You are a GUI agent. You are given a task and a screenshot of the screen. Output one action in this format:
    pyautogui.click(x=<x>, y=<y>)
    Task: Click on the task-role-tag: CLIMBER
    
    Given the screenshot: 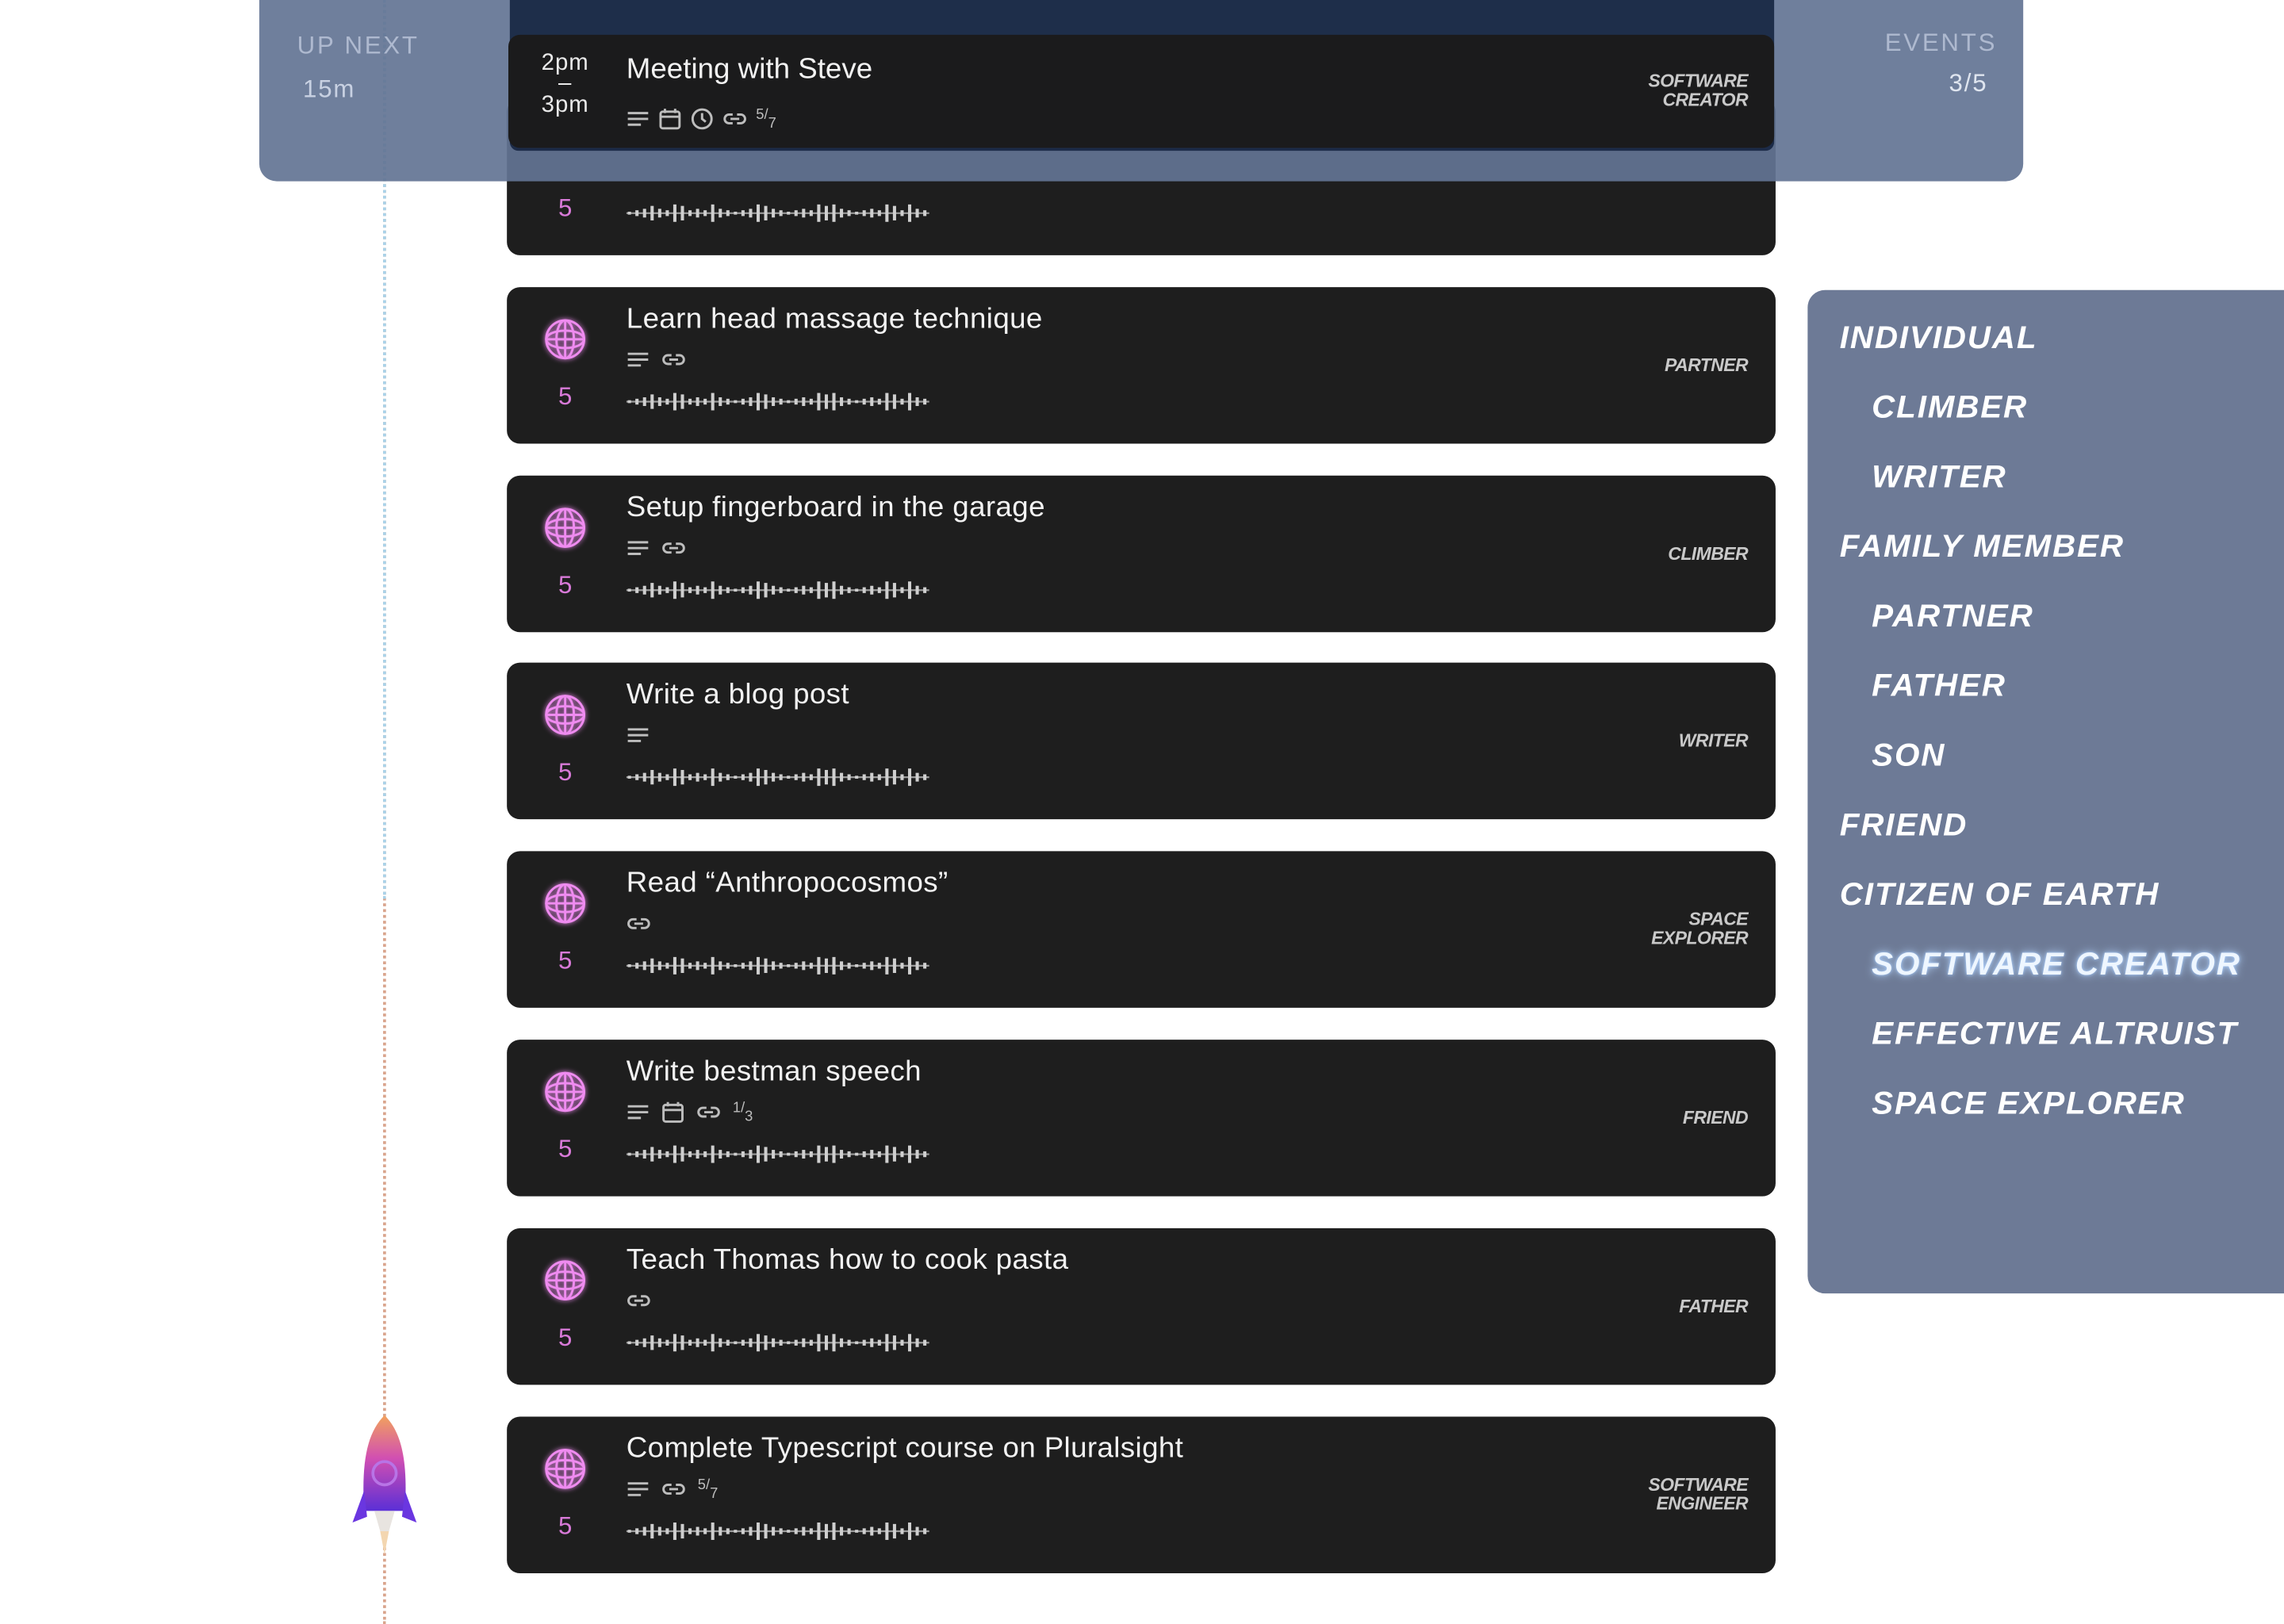 What is the action you would take?
    pyautogui.click(x=1708, y=554)
    